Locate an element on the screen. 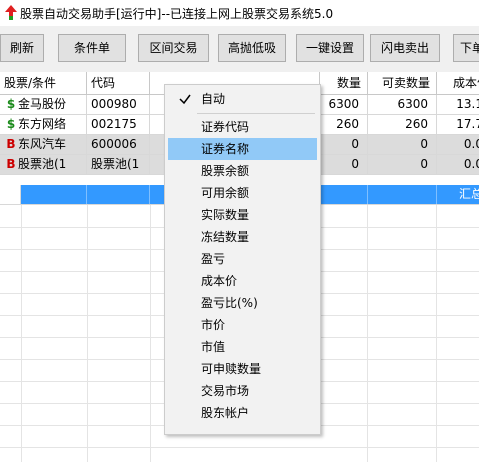 The width and height of the screenshot is (479, 462). menu-item-redeemable-quantity: 可申赎数量 is located at coordinates (242, 369).